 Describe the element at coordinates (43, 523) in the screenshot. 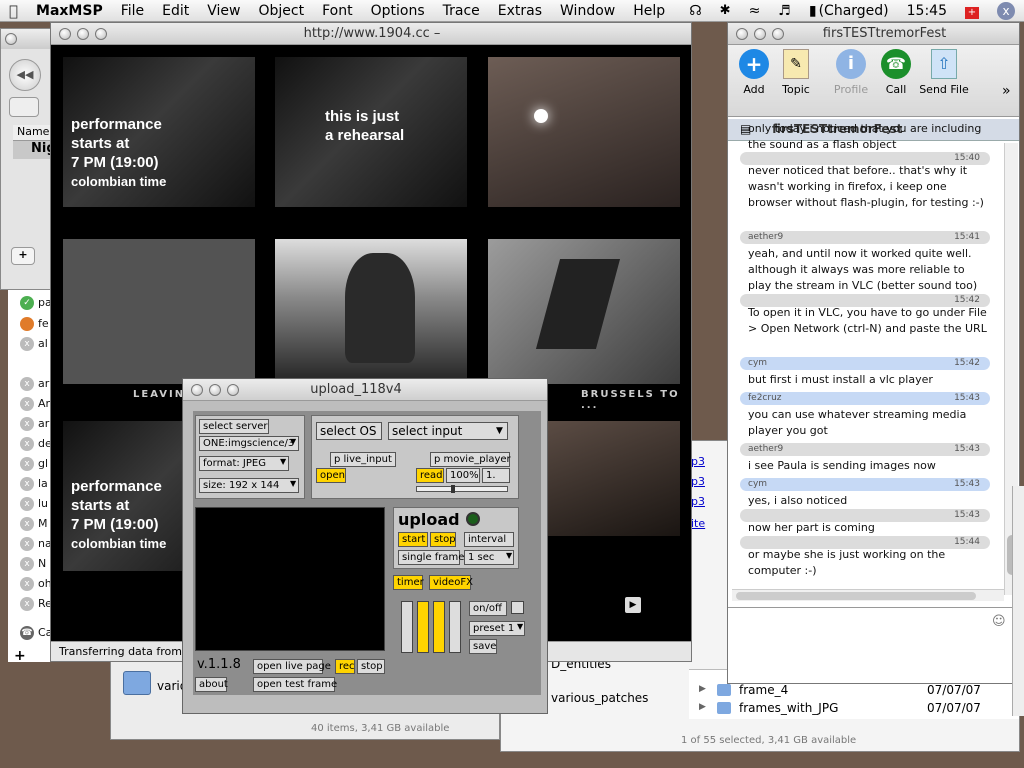

I see `list-item: M` at that location.